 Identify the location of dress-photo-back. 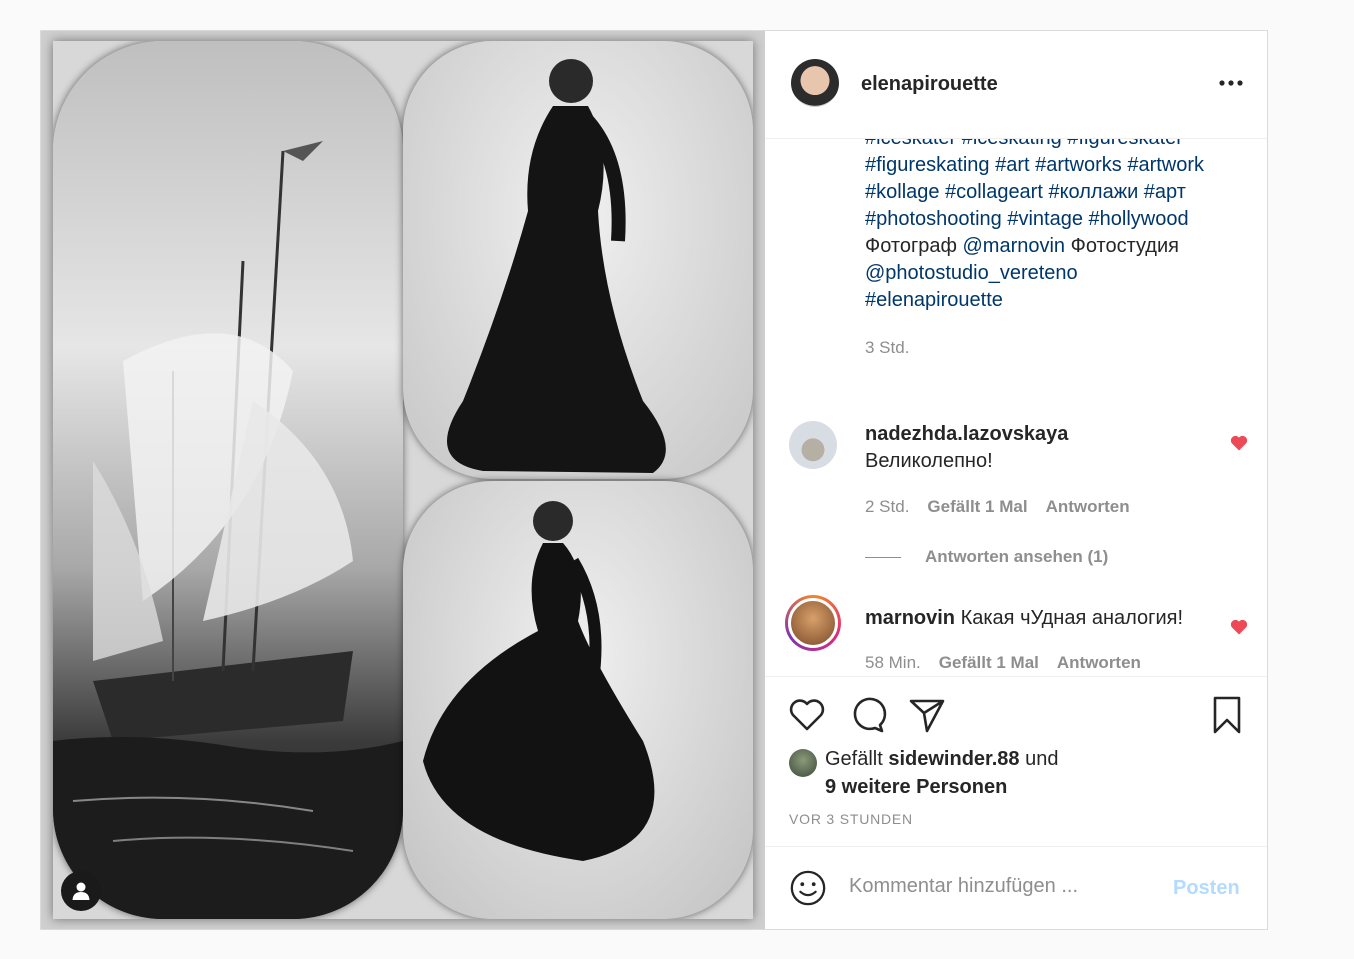
(578, 260).